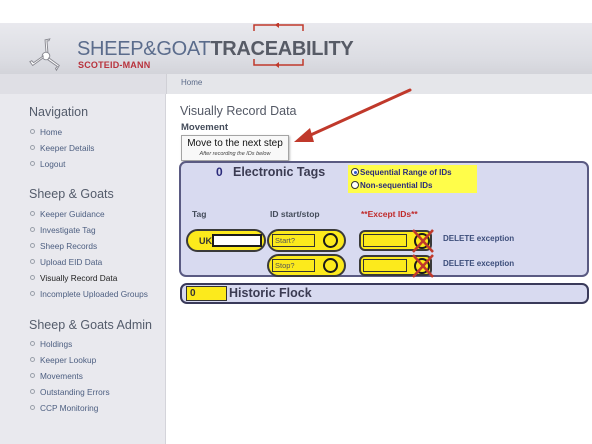  I want to click on sidebar-item-label: Logout, so click(53, 164).